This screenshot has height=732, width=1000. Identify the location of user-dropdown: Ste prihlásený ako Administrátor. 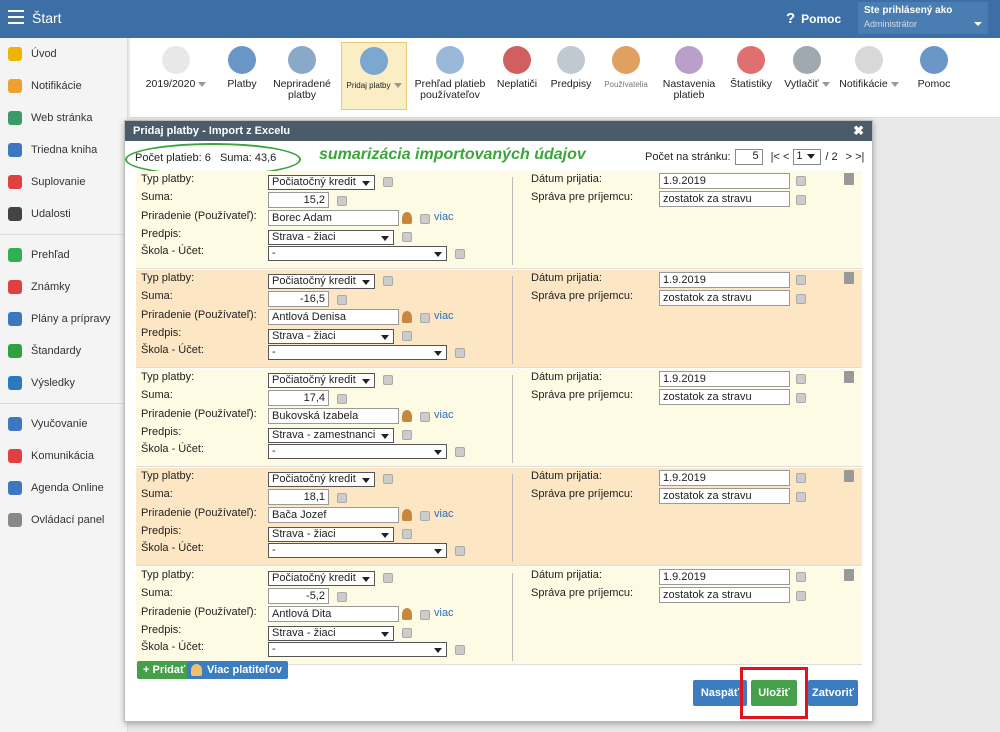
(923, 18).